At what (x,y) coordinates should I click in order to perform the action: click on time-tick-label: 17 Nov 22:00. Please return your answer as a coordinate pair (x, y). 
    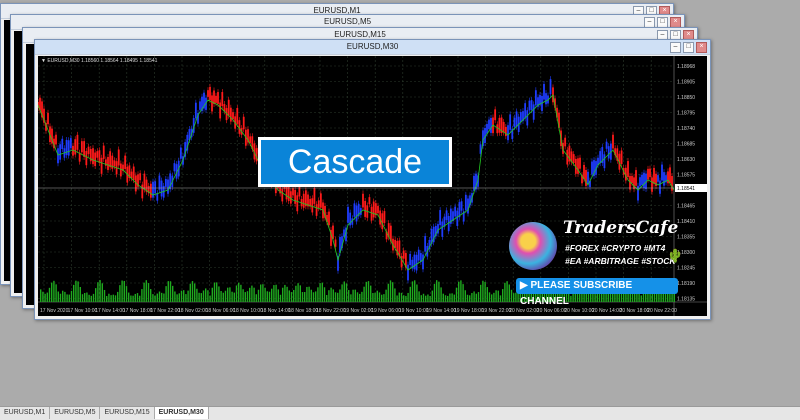
    Looking at the image, I should click on (165, 311).